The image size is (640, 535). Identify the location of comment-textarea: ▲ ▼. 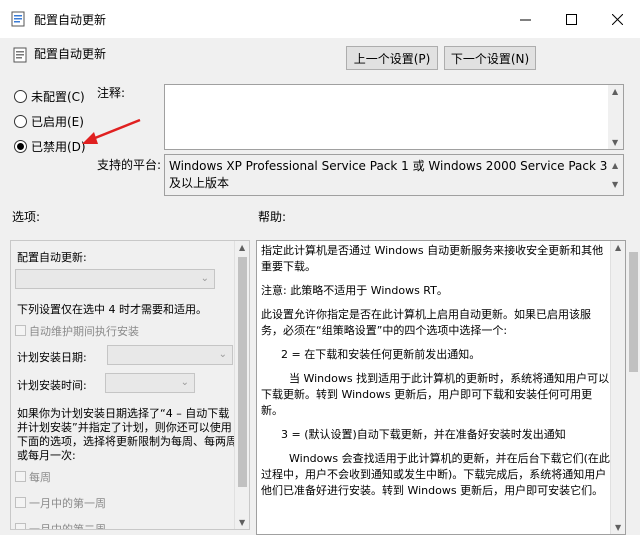
(394, 117).